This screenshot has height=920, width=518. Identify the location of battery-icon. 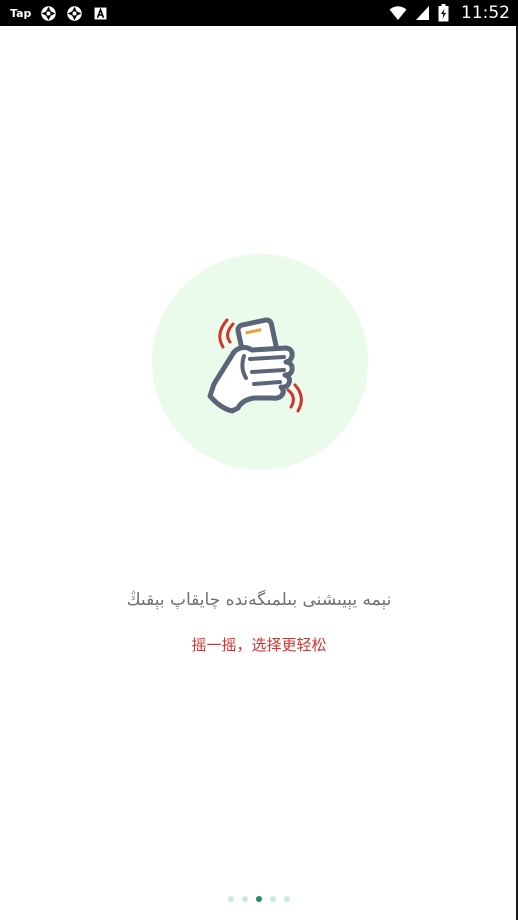
(443, 13).